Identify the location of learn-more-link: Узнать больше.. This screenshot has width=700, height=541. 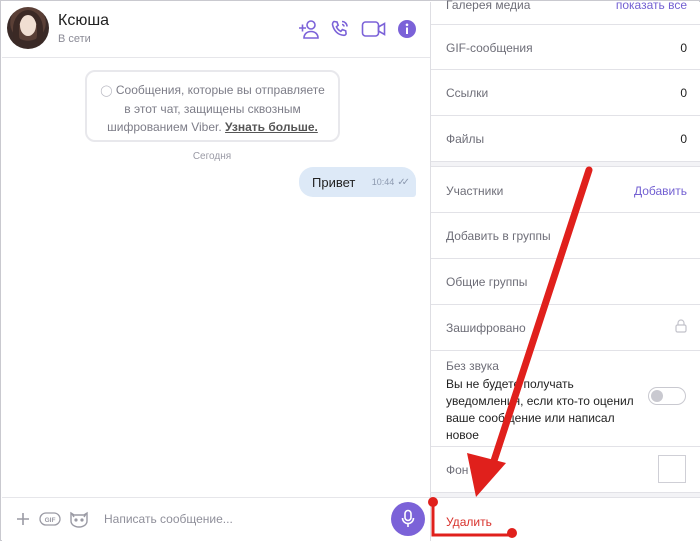
(271, 127).